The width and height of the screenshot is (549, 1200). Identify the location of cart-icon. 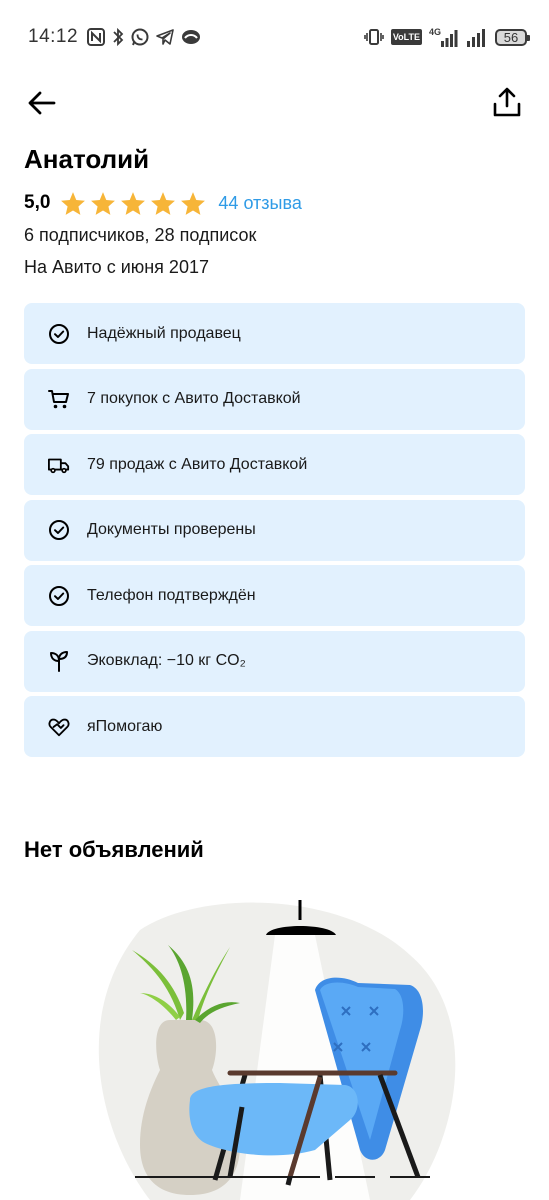
(59, 399).